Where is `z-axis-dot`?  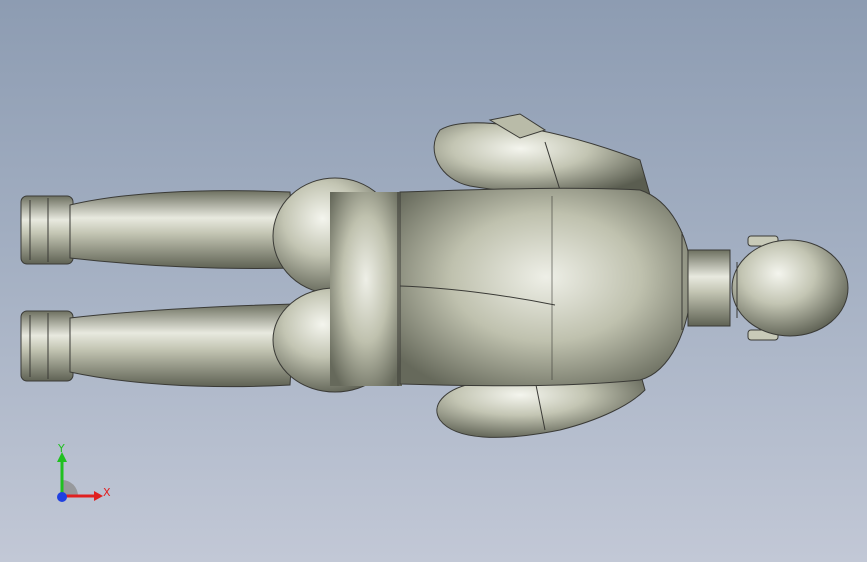
z-axis-dot is located at coordinates (62, 497).